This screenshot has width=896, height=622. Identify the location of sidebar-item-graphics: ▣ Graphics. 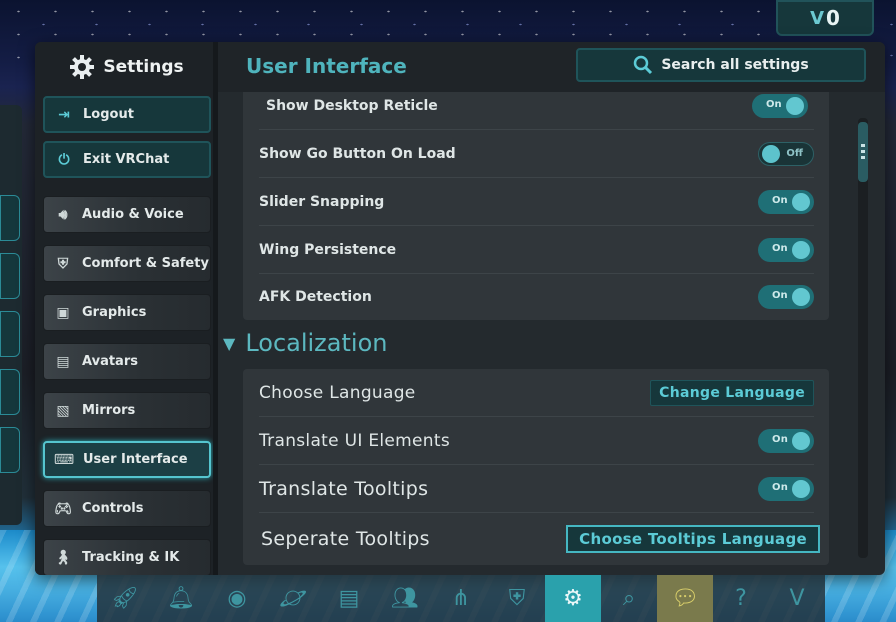
(127, 312).